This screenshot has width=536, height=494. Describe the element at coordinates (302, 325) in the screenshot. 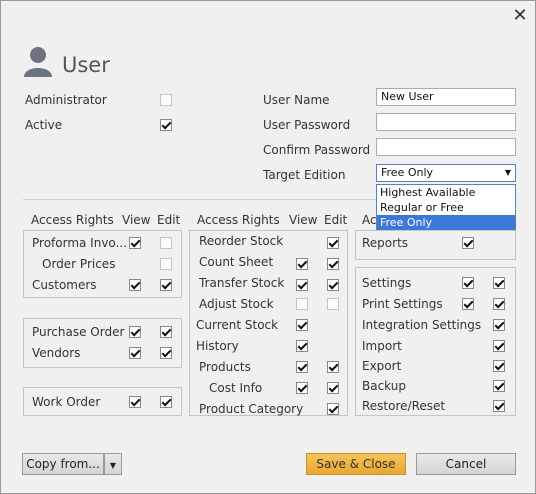

I see `current-stock-view-checkbox` at that location.